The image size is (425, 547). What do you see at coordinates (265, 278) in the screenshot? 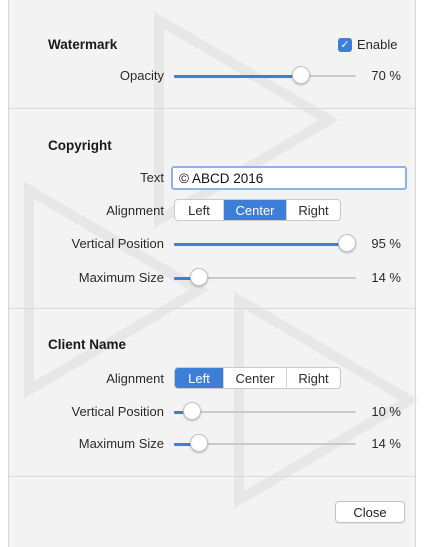
I see `copyright-maximum-size-slider` at bounding box center [265, 278].